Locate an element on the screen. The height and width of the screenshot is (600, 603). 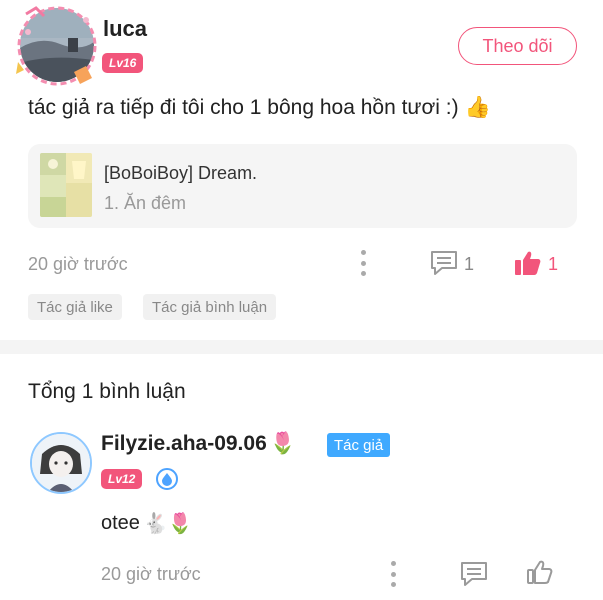
author-tag: Tác giả is located at coordinates (359, 445).